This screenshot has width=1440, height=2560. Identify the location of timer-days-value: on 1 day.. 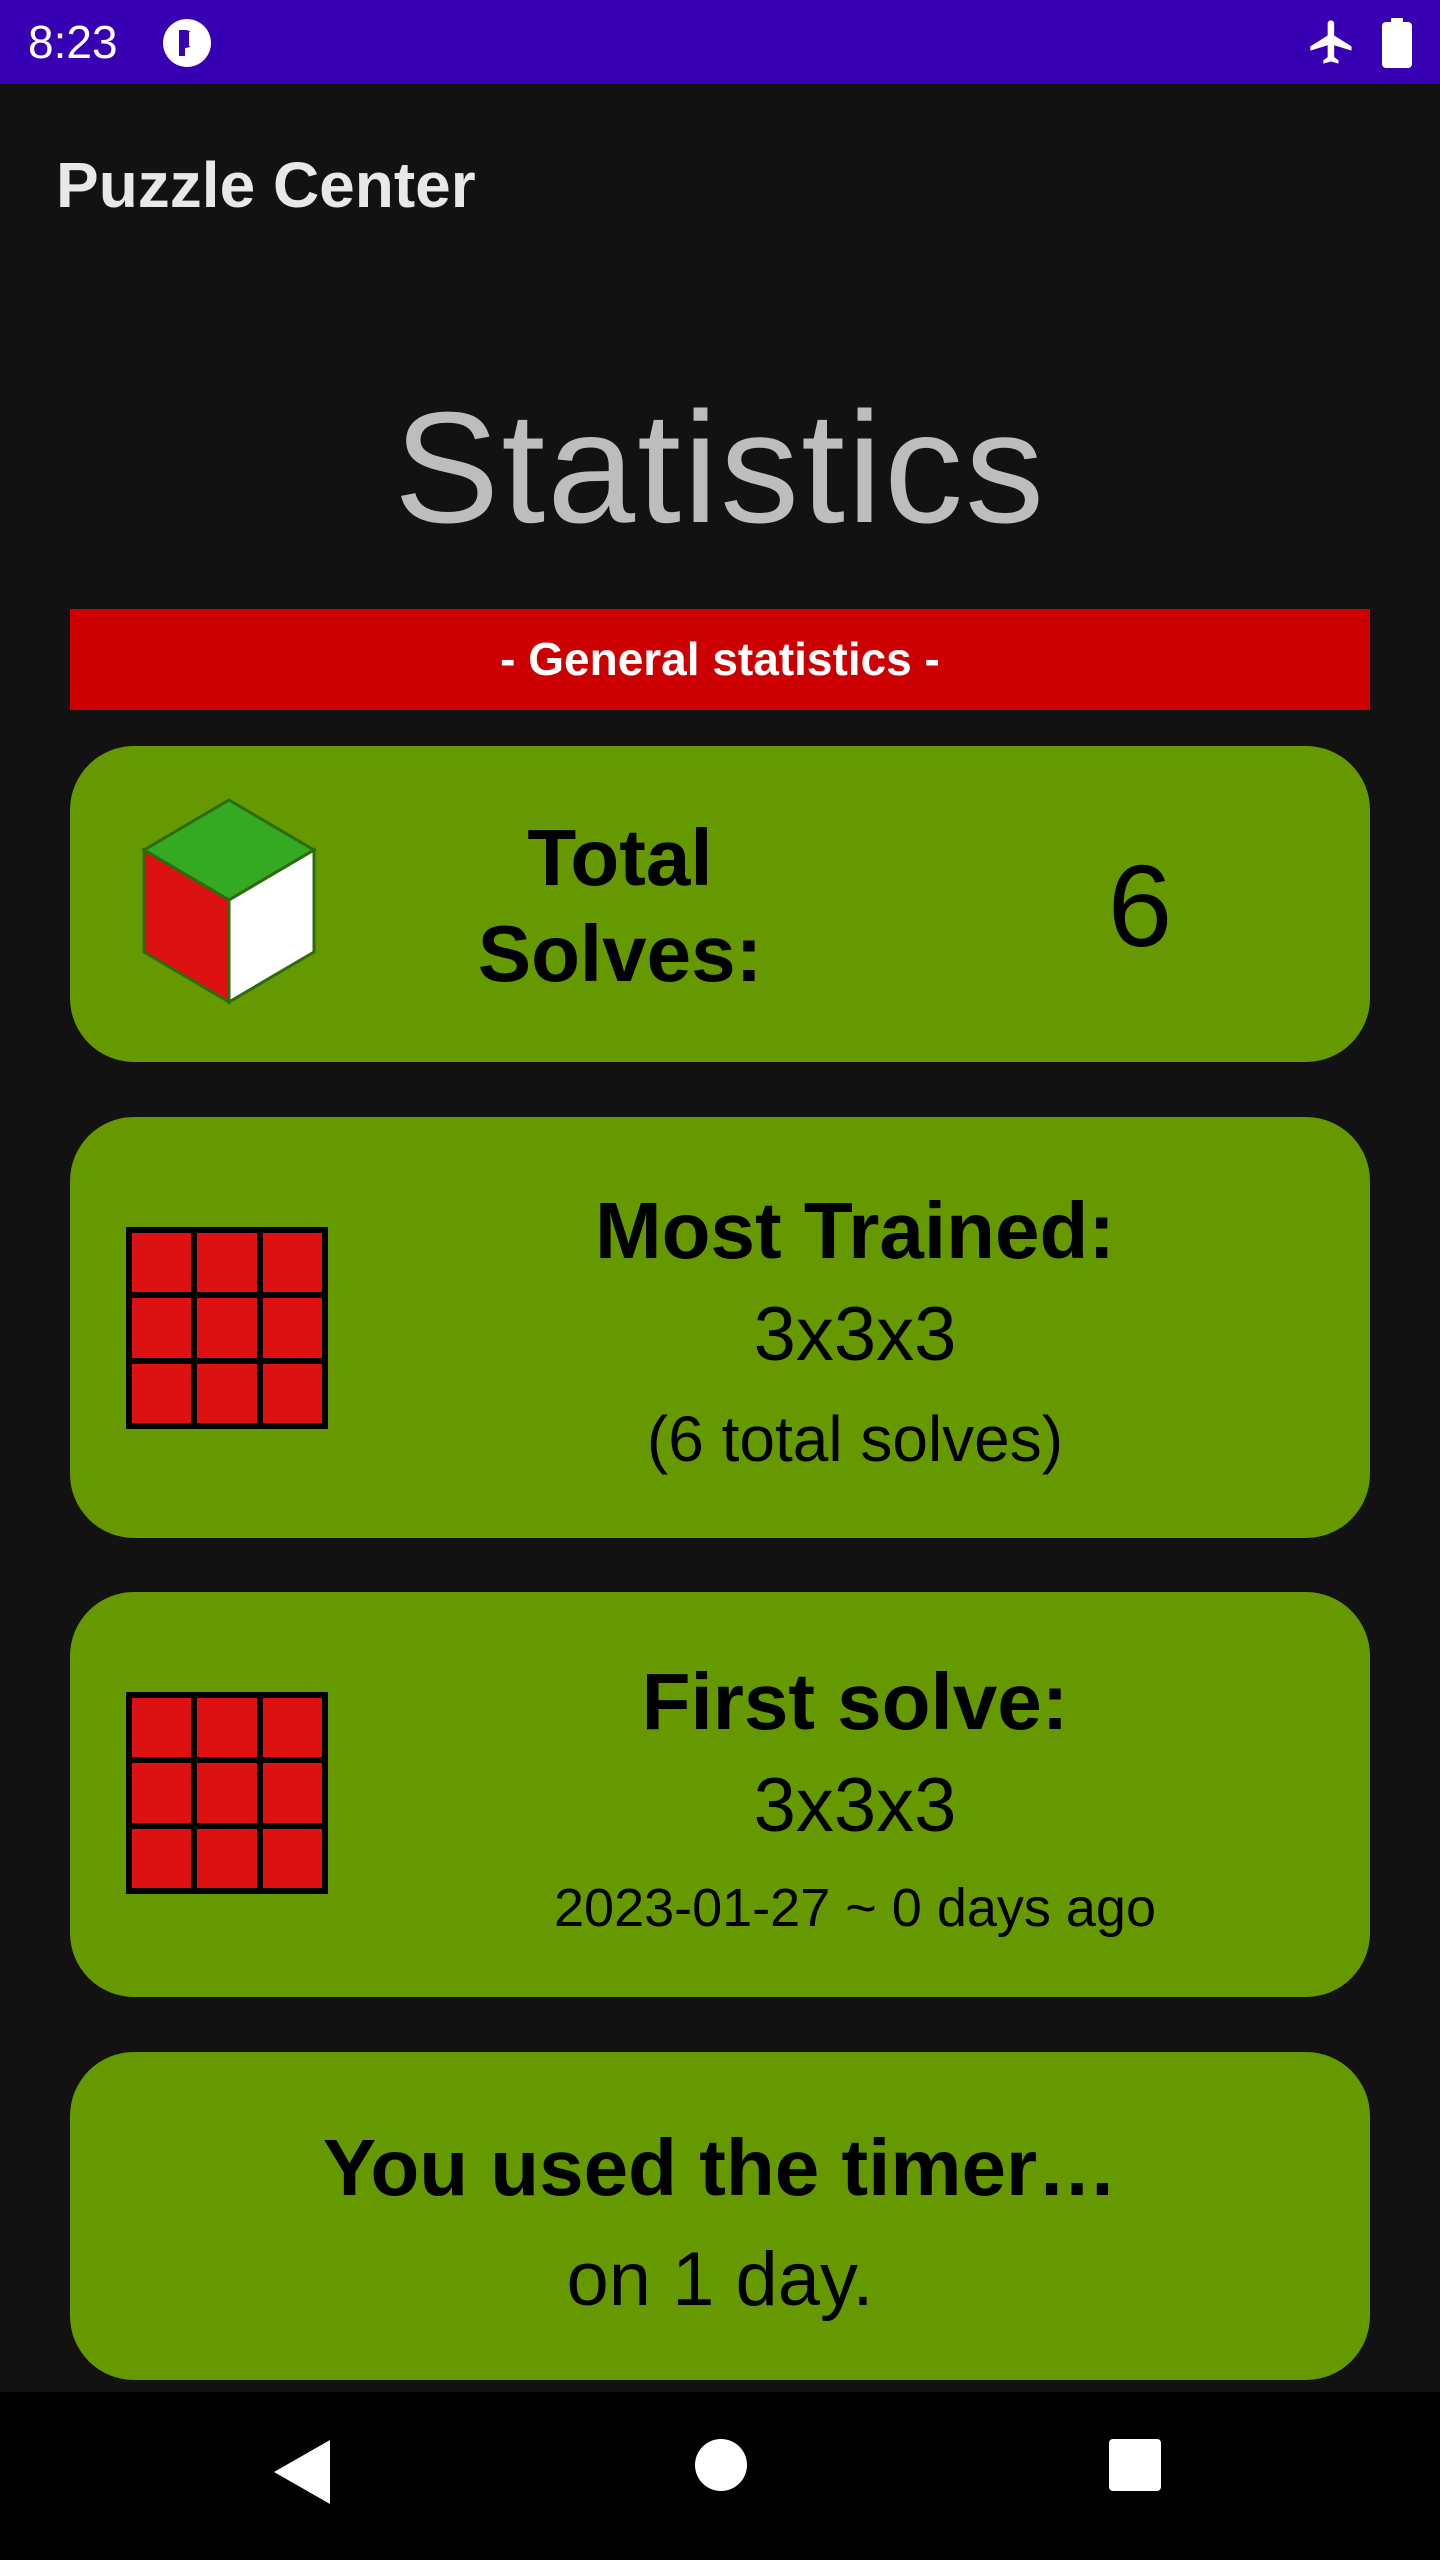
(720, 2279).